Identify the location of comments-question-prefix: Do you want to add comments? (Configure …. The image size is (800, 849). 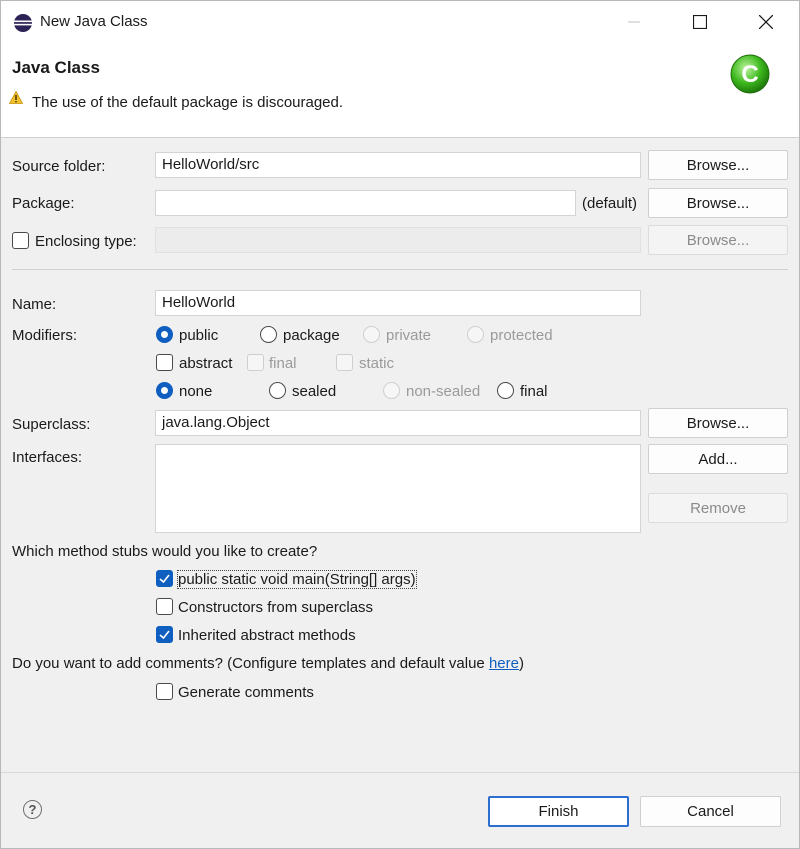
(250, 663).